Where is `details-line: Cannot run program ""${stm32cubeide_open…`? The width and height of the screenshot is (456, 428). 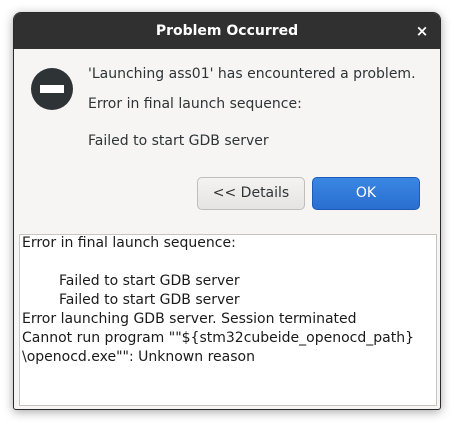
details-line: Cannot run program ""${stm32cubeide_open… is located at coordinates (218, 338).